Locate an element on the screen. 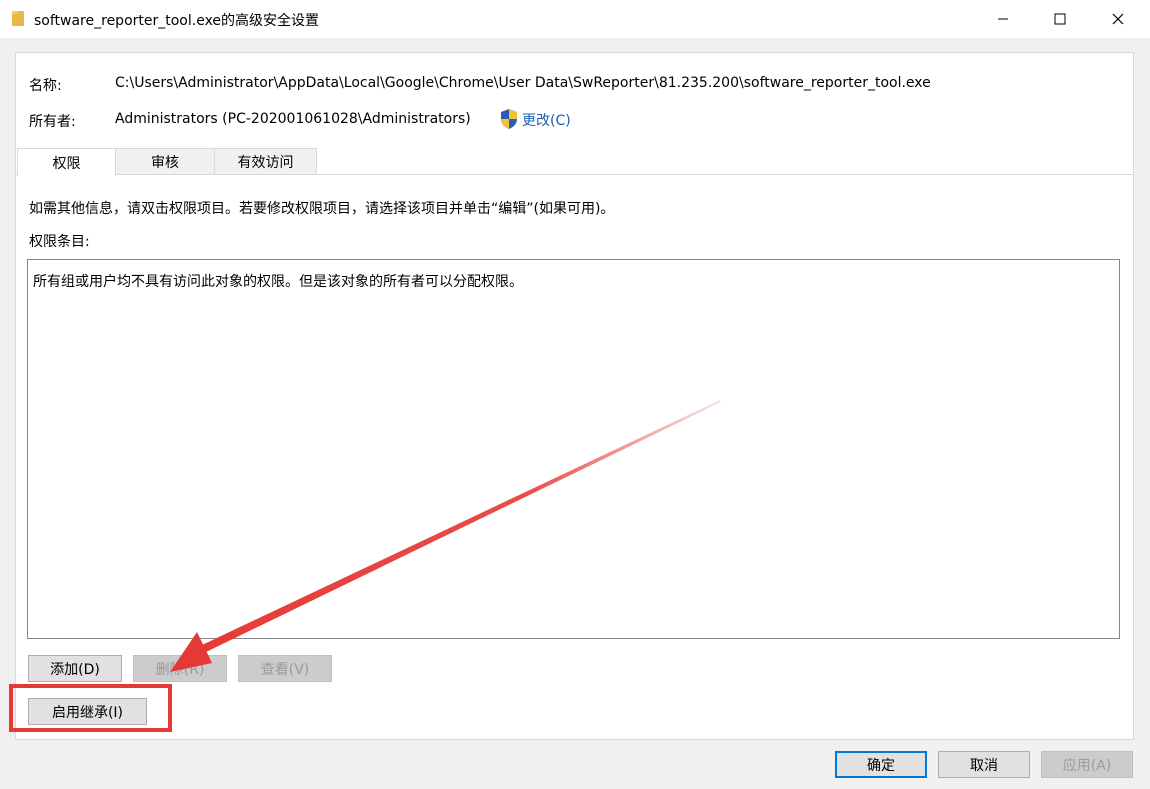  window-title: software_reporter_tool.exe的高级安全设置 is located at coordinates (177, 21).